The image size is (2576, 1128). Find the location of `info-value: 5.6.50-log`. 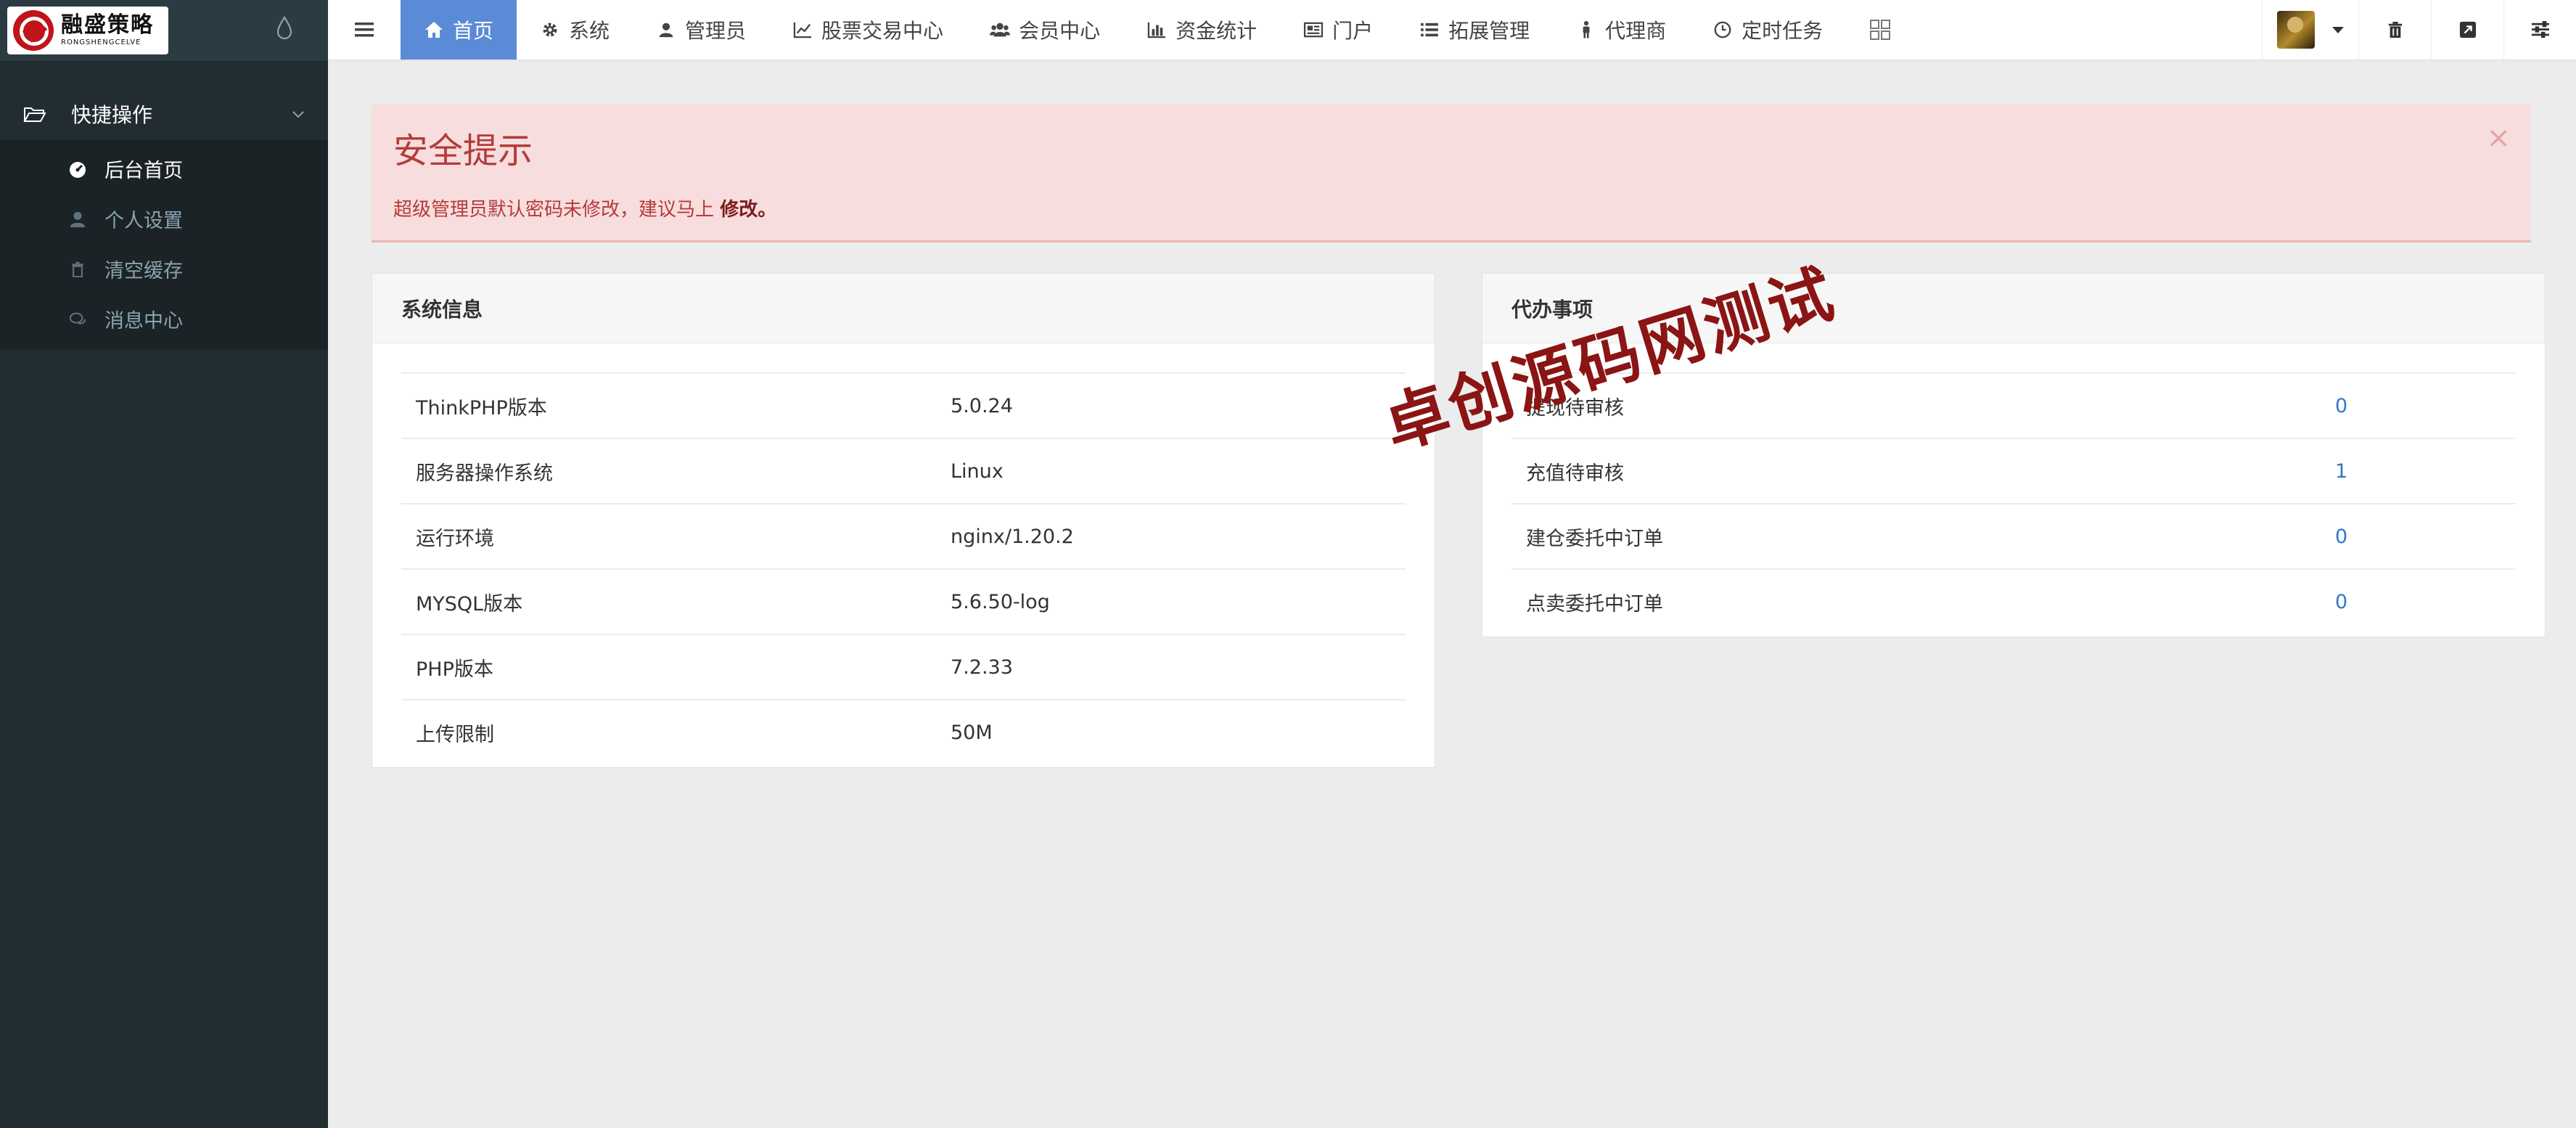

info-value: 5.6.50-log is located at coordinates (1000, 601).